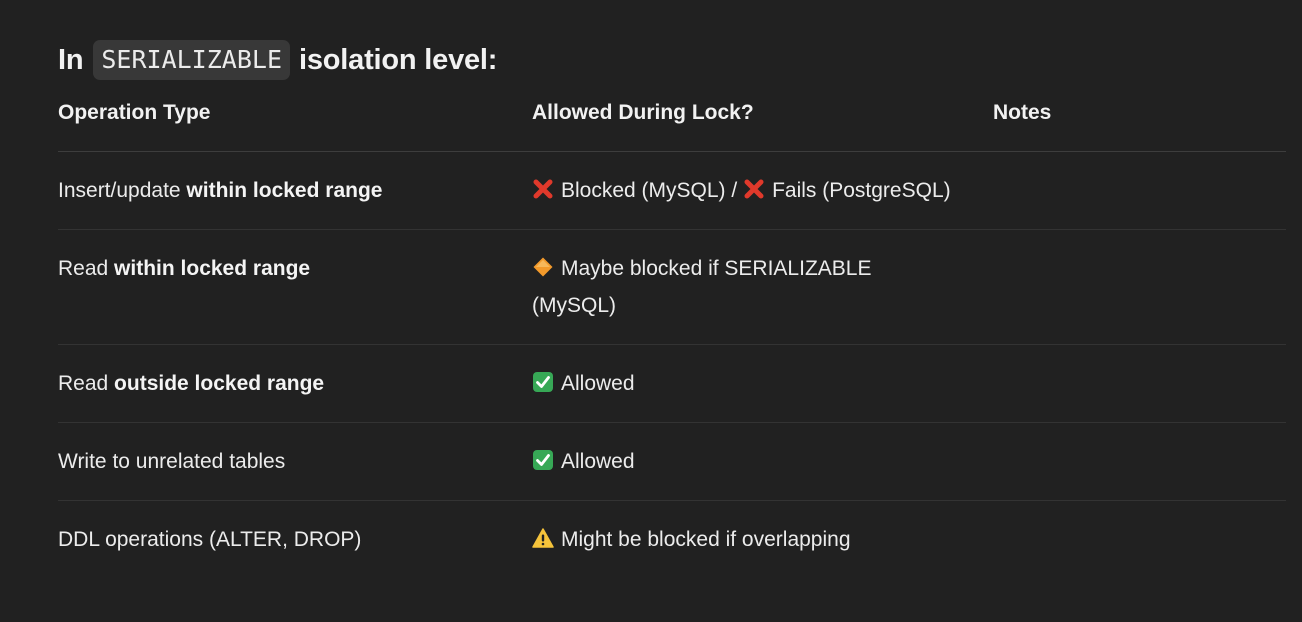  Describe the element at coordinates (543, 267) in the screenshot. I see `orange-diamond-icon` at that location.